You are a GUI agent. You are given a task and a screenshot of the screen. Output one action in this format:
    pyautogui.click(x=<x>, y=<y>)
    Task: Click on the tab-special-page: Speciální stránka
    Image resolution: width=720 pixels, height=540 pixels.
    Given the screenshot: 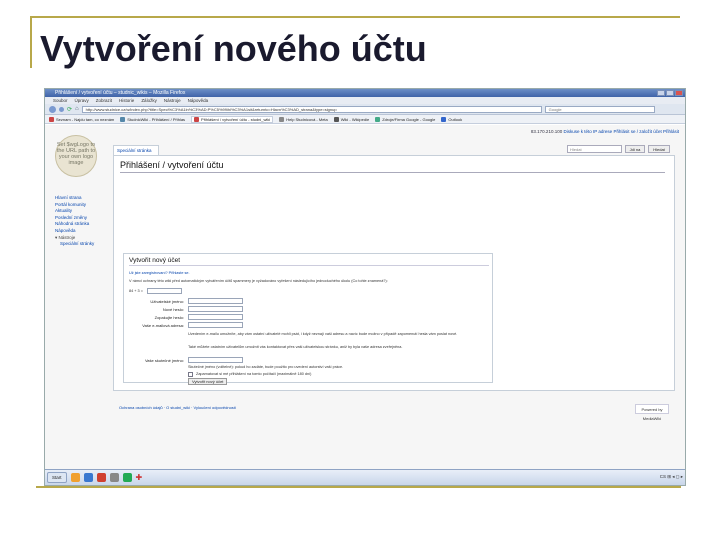 What is the action you would take?
    pyautogui.click(x=136, y=150)
    